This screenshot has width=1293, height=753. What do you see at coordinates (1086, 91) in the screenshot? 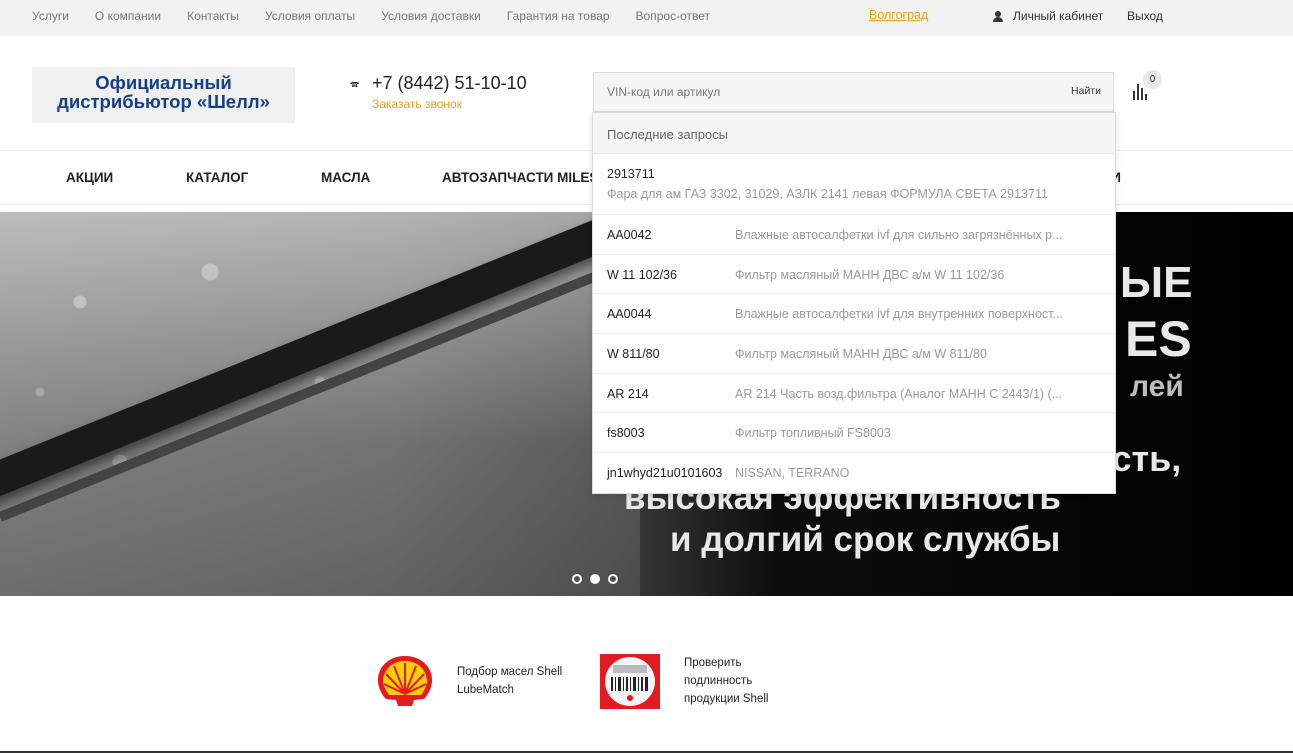
I see `search-button: Найти` at bounding box center [1086, 91].